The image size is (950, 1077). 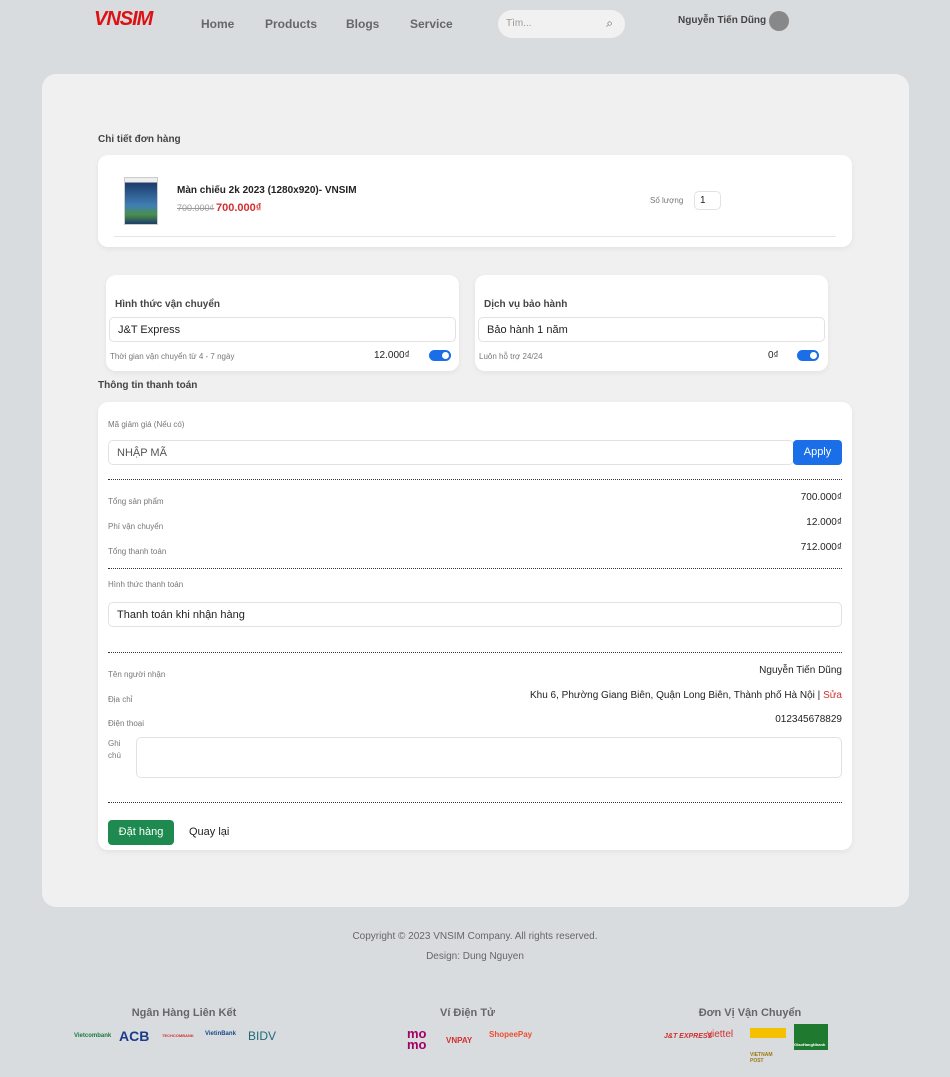 I want to click on warranty-select: Bảo hành 1 năm, so click(x=651, y=329).